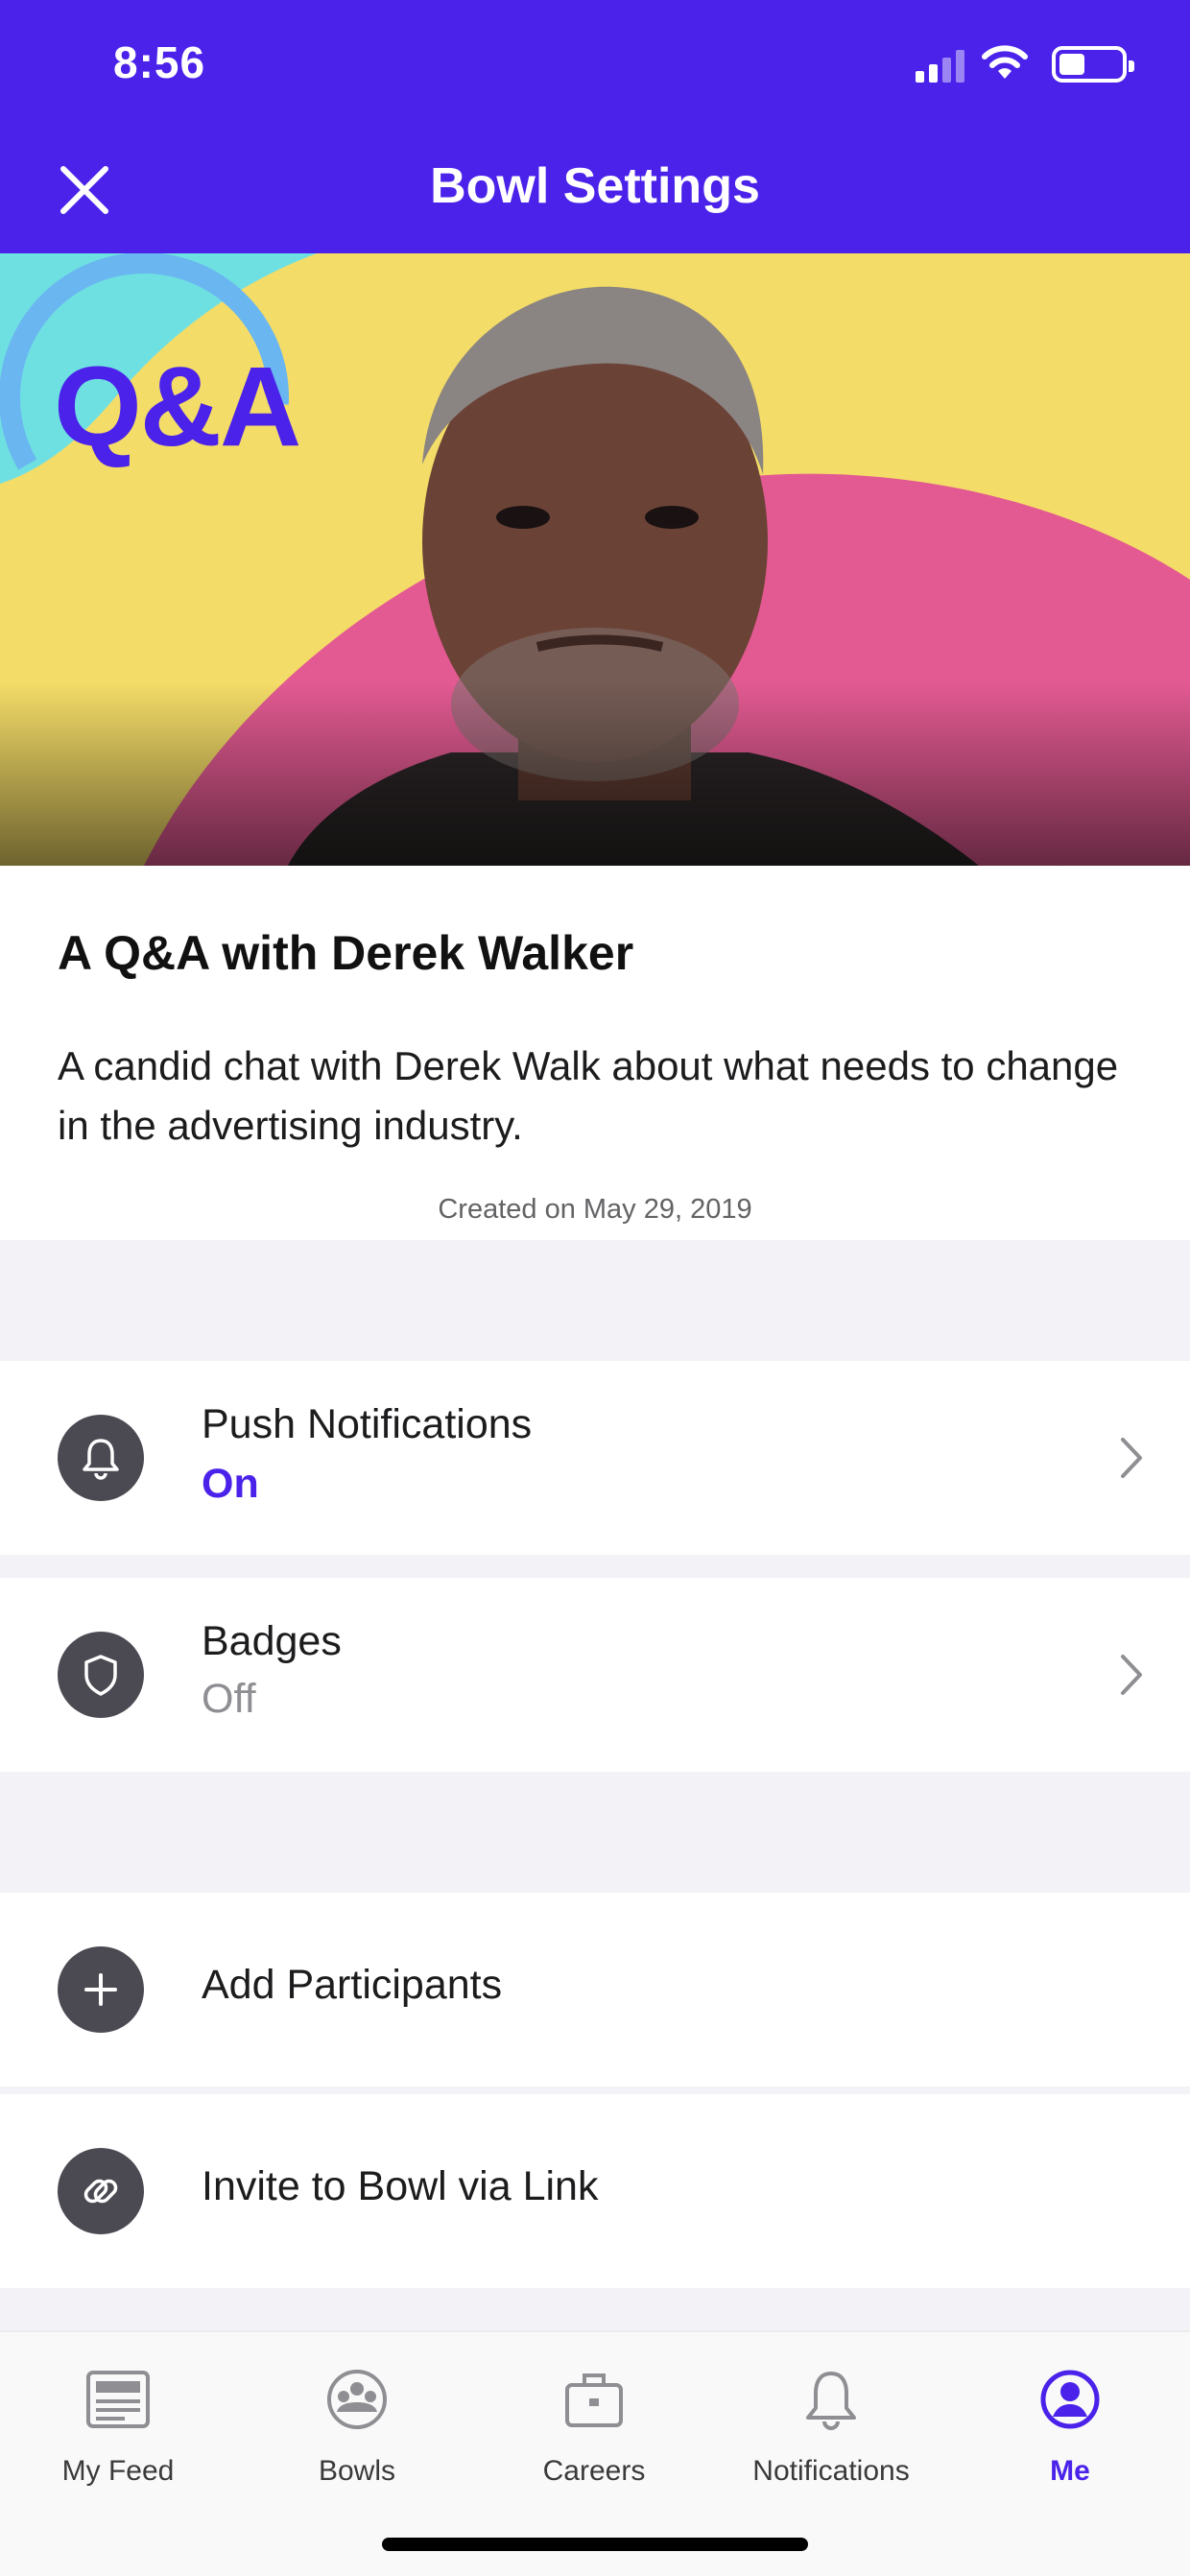 The height and width of the screenshot is (2576, 1190). I want to click on link-icon, so click(101, 2191).